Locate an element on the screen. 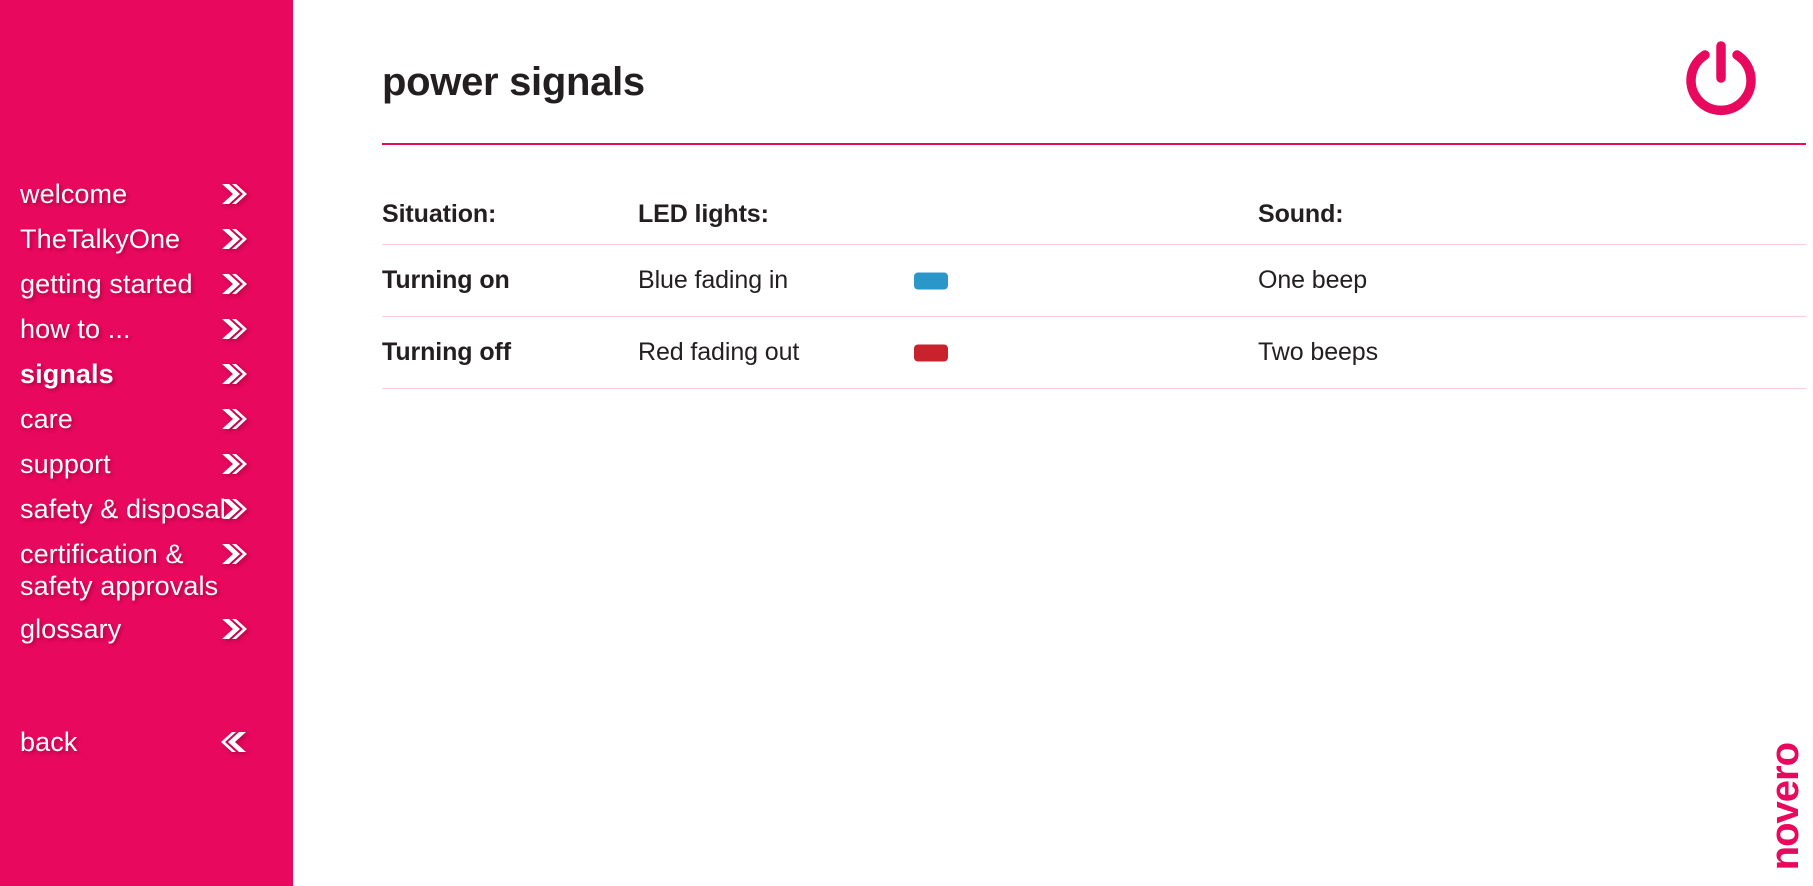 This screenshot has height=886, width=1813. table-cell-led: Red fading out is located at coordinates (948, 352).